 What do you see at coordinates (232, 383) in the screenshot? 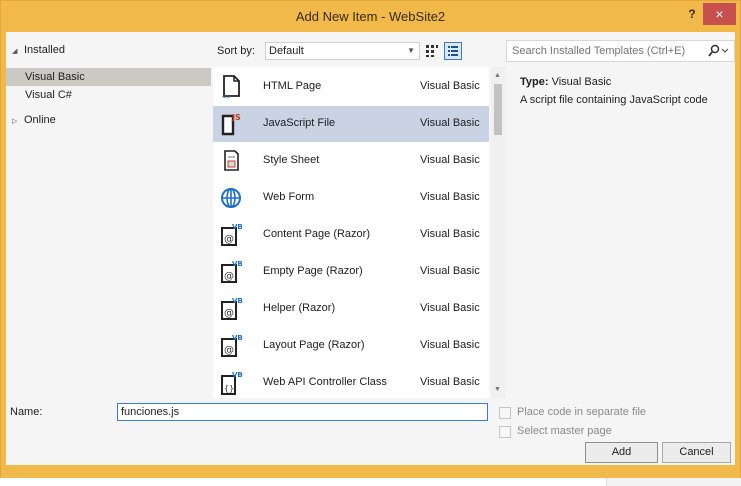
I see `vb-class-icon: {} VB` at bounding box center [232, 383].